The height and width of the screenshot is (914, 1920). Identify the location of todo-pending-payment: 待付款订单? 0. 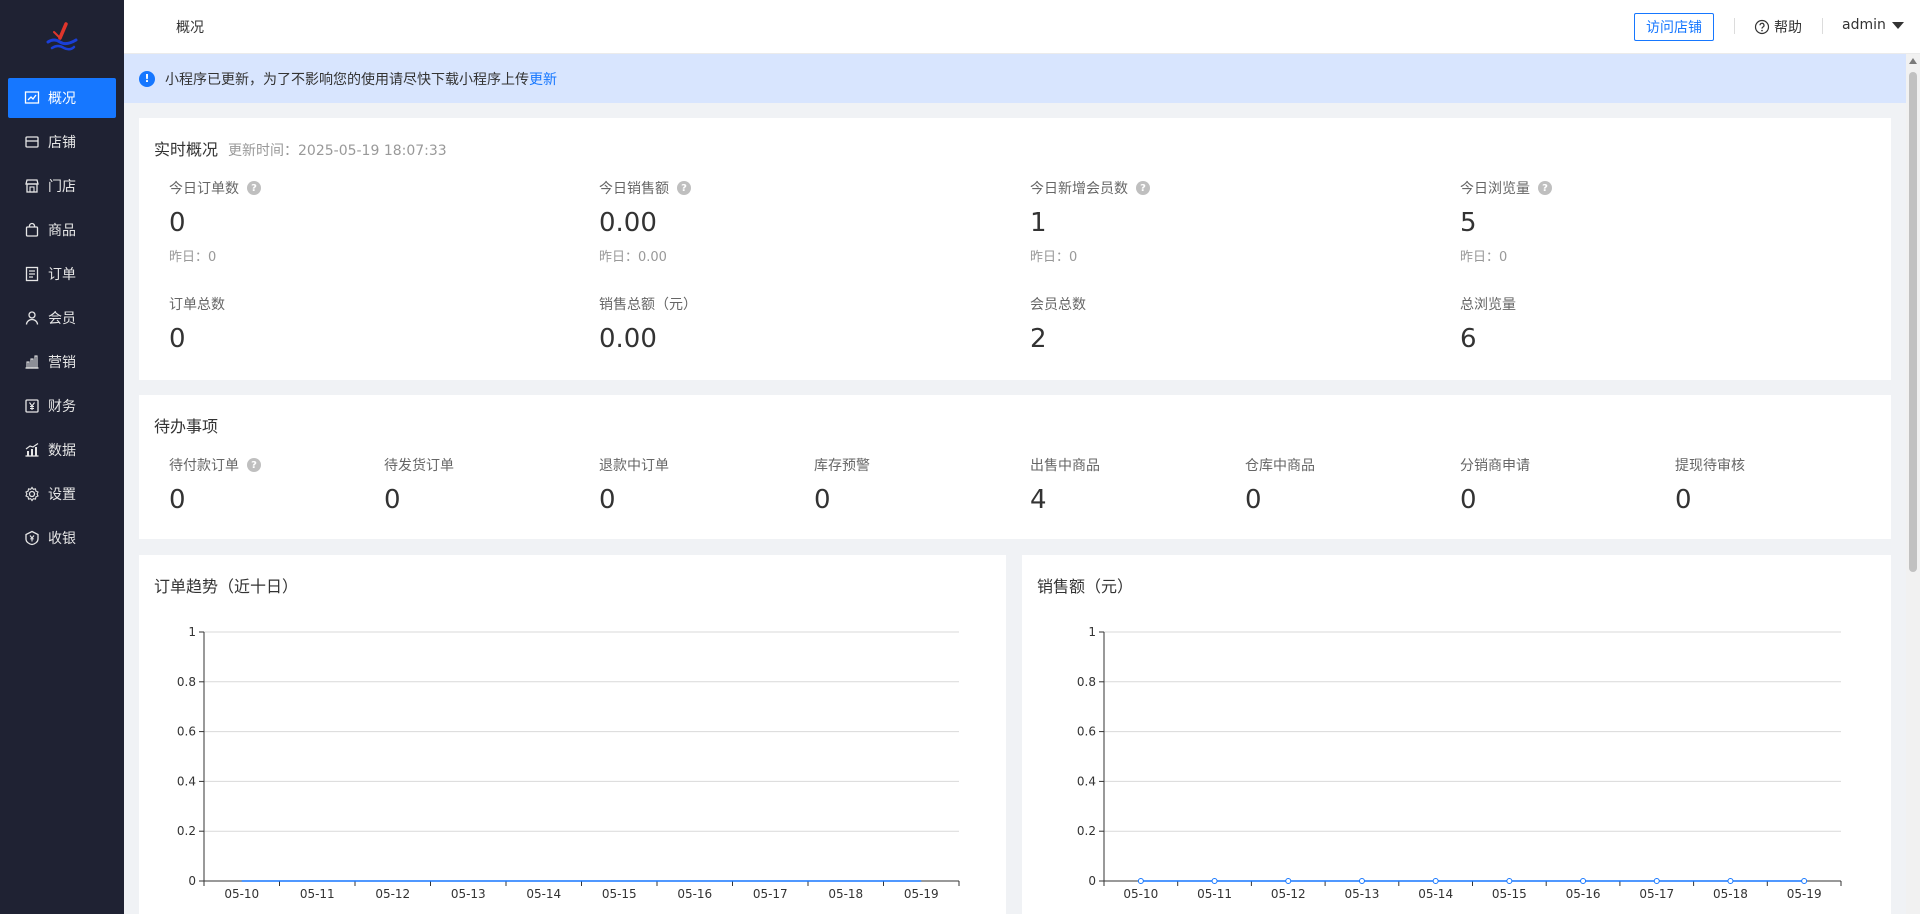
(215, 485).